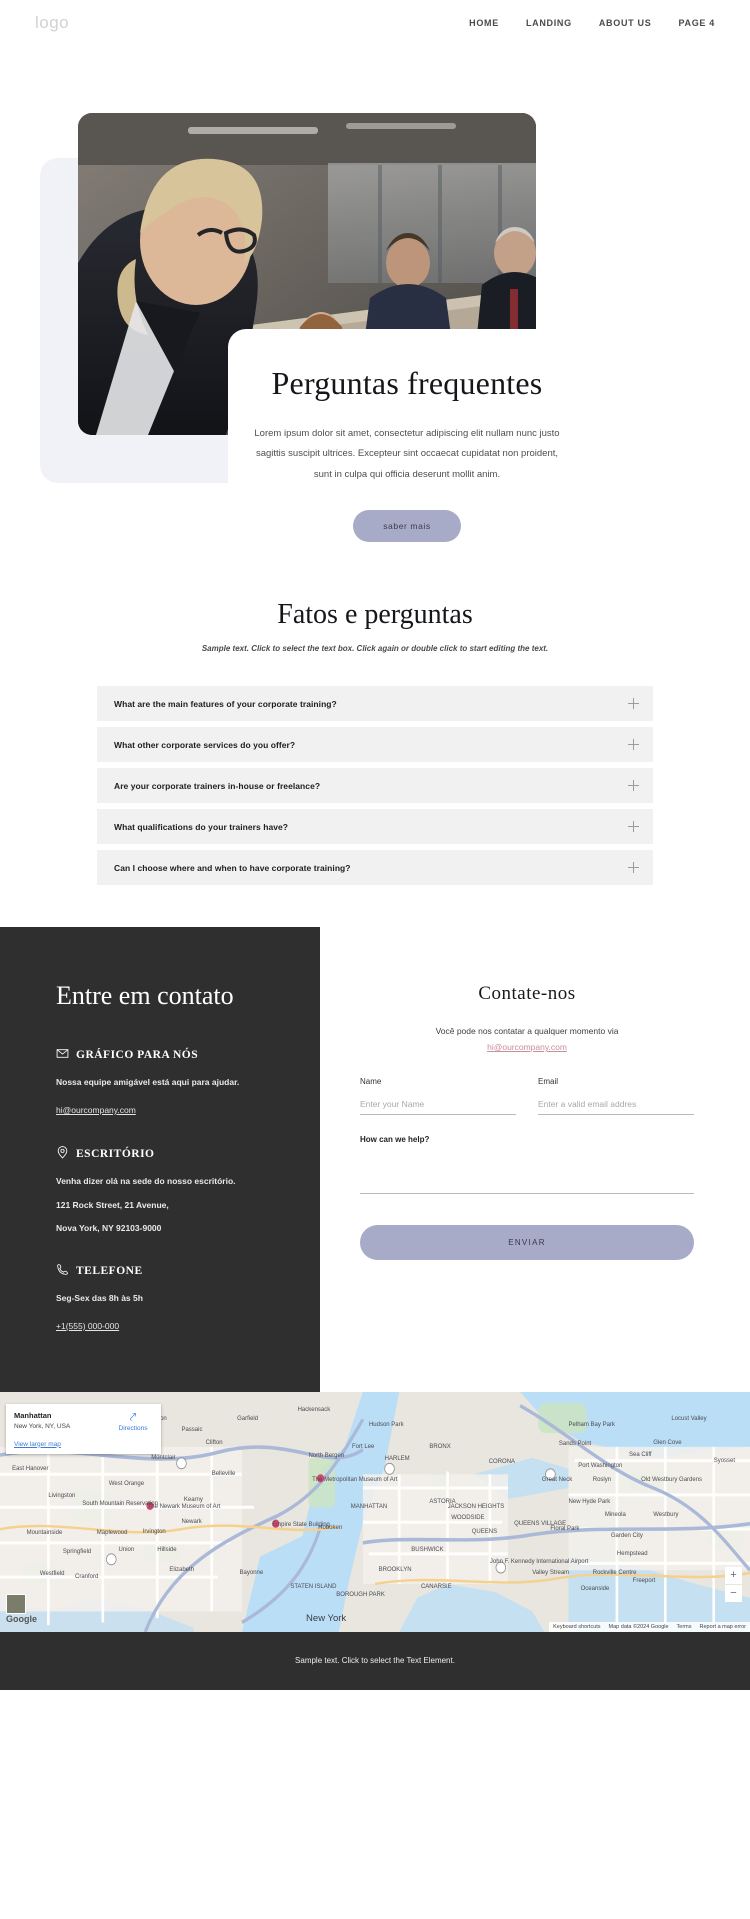 Image resolution: width=750 pixels, height=1919 pixels. What do you see at coordinates (724, 1460) in the screenshot?
I see `map-label: Syosset` at bounding box center [724, 1460].